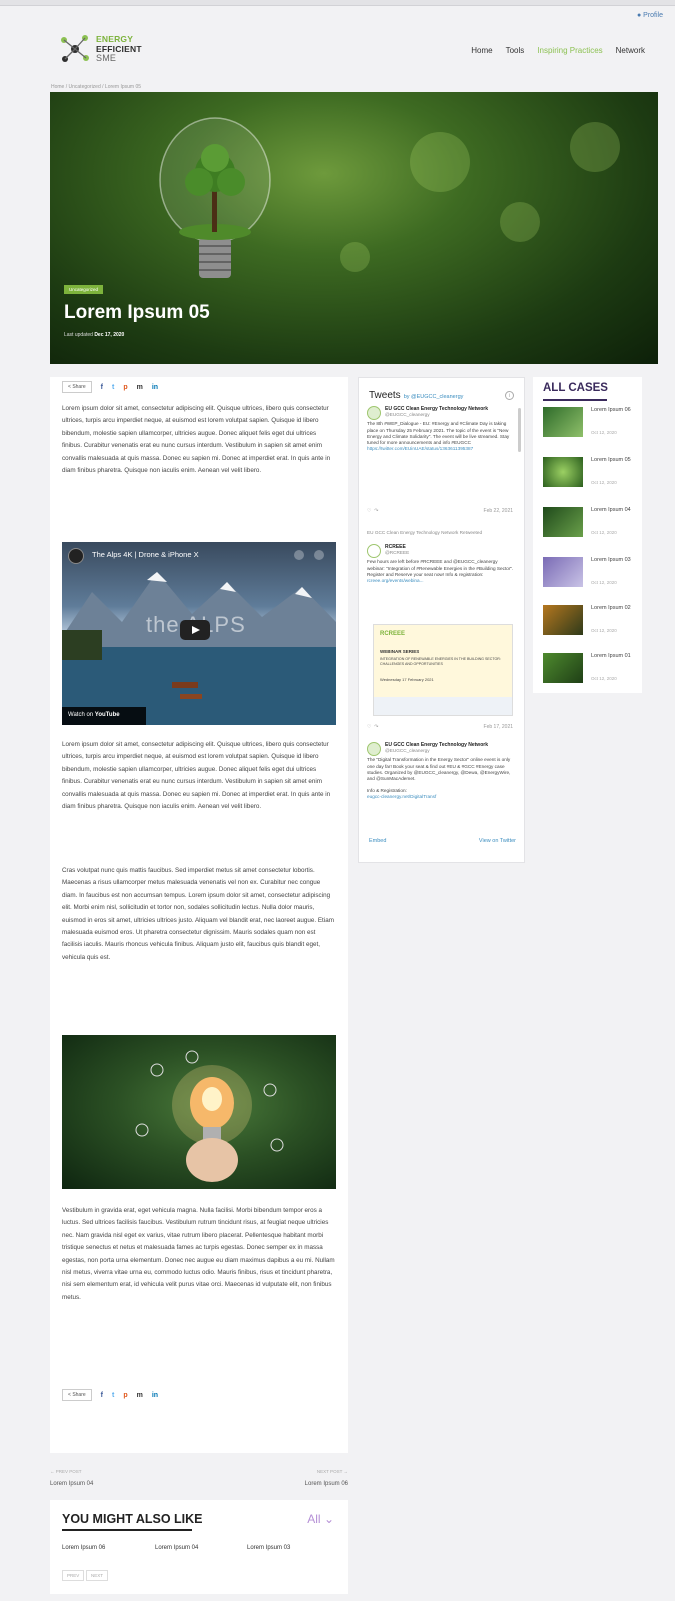 The width and height of the screenshot is (675, 1601). I want to click on timeline-scrollbar, so click(519, 430).